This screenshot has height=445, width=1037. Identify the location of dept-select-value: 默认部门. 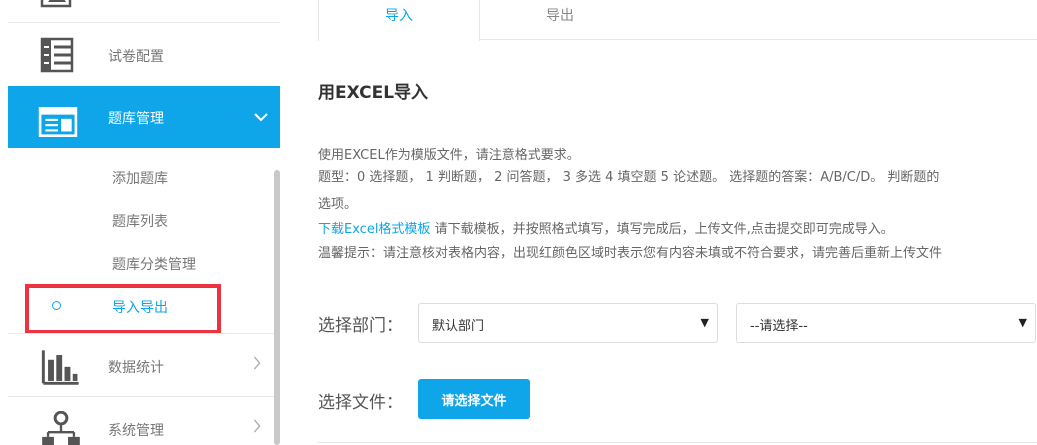
(458, 326).